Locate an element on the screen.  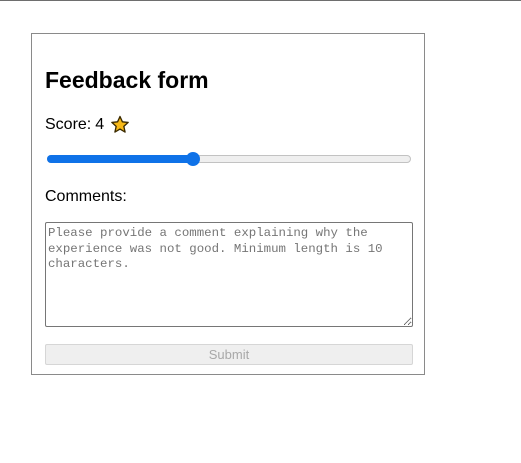
slider-thumb is located at coordinates (193, 159).